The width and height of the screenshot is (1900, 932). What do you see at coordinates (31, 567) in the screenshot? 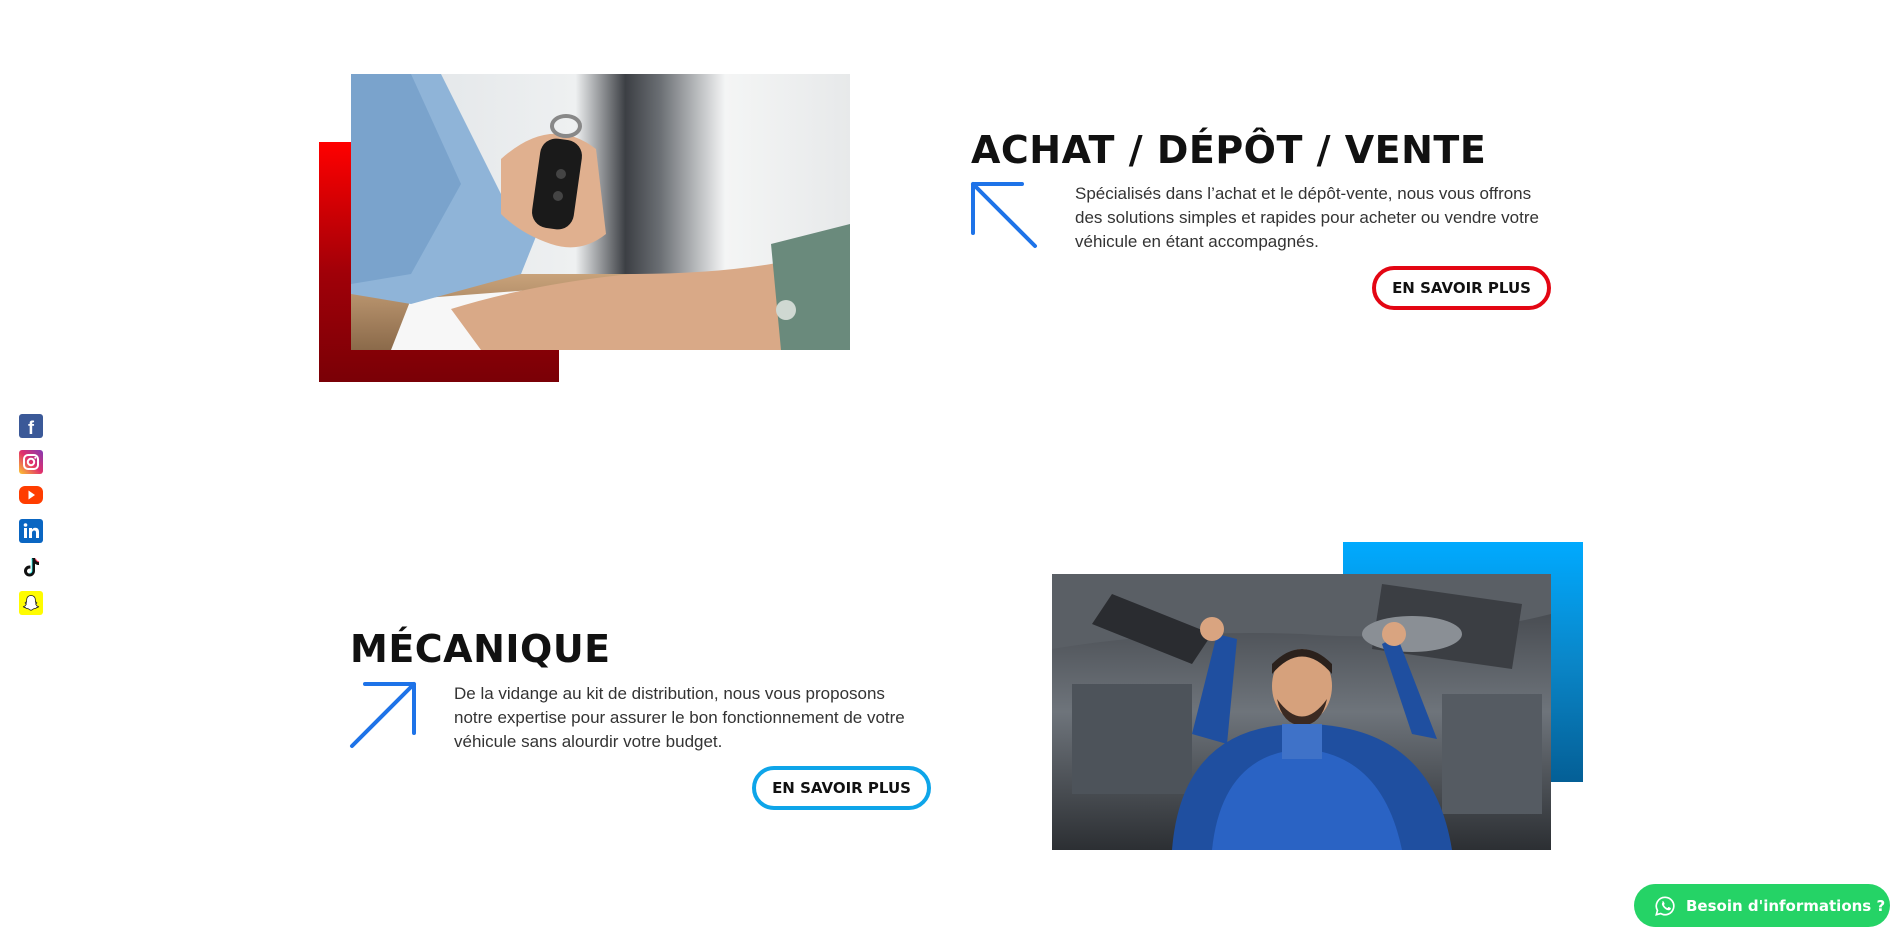
I see `tiktok-icon` at bounding box center [31, 567].